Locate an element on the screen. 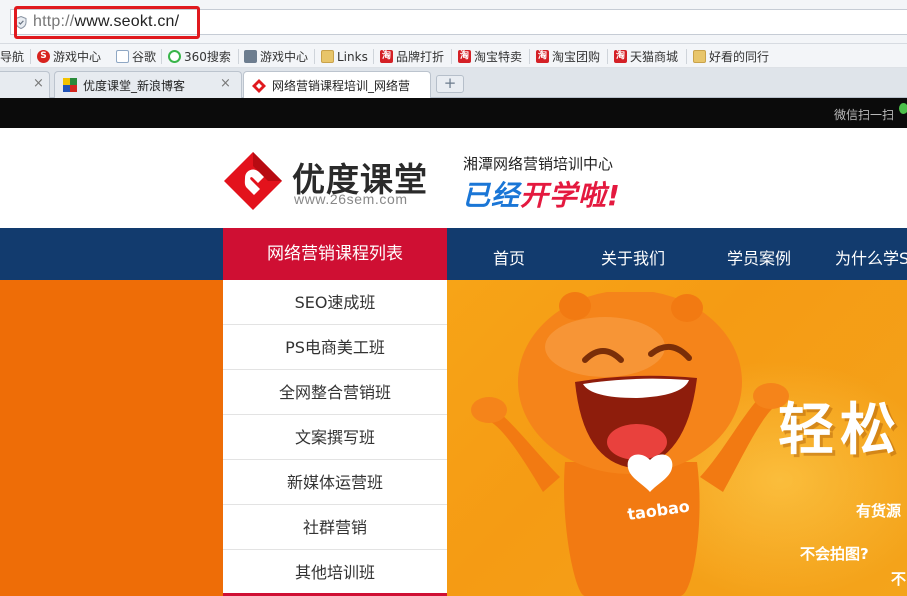  wechat-icon is located at coordinates (903, 108).